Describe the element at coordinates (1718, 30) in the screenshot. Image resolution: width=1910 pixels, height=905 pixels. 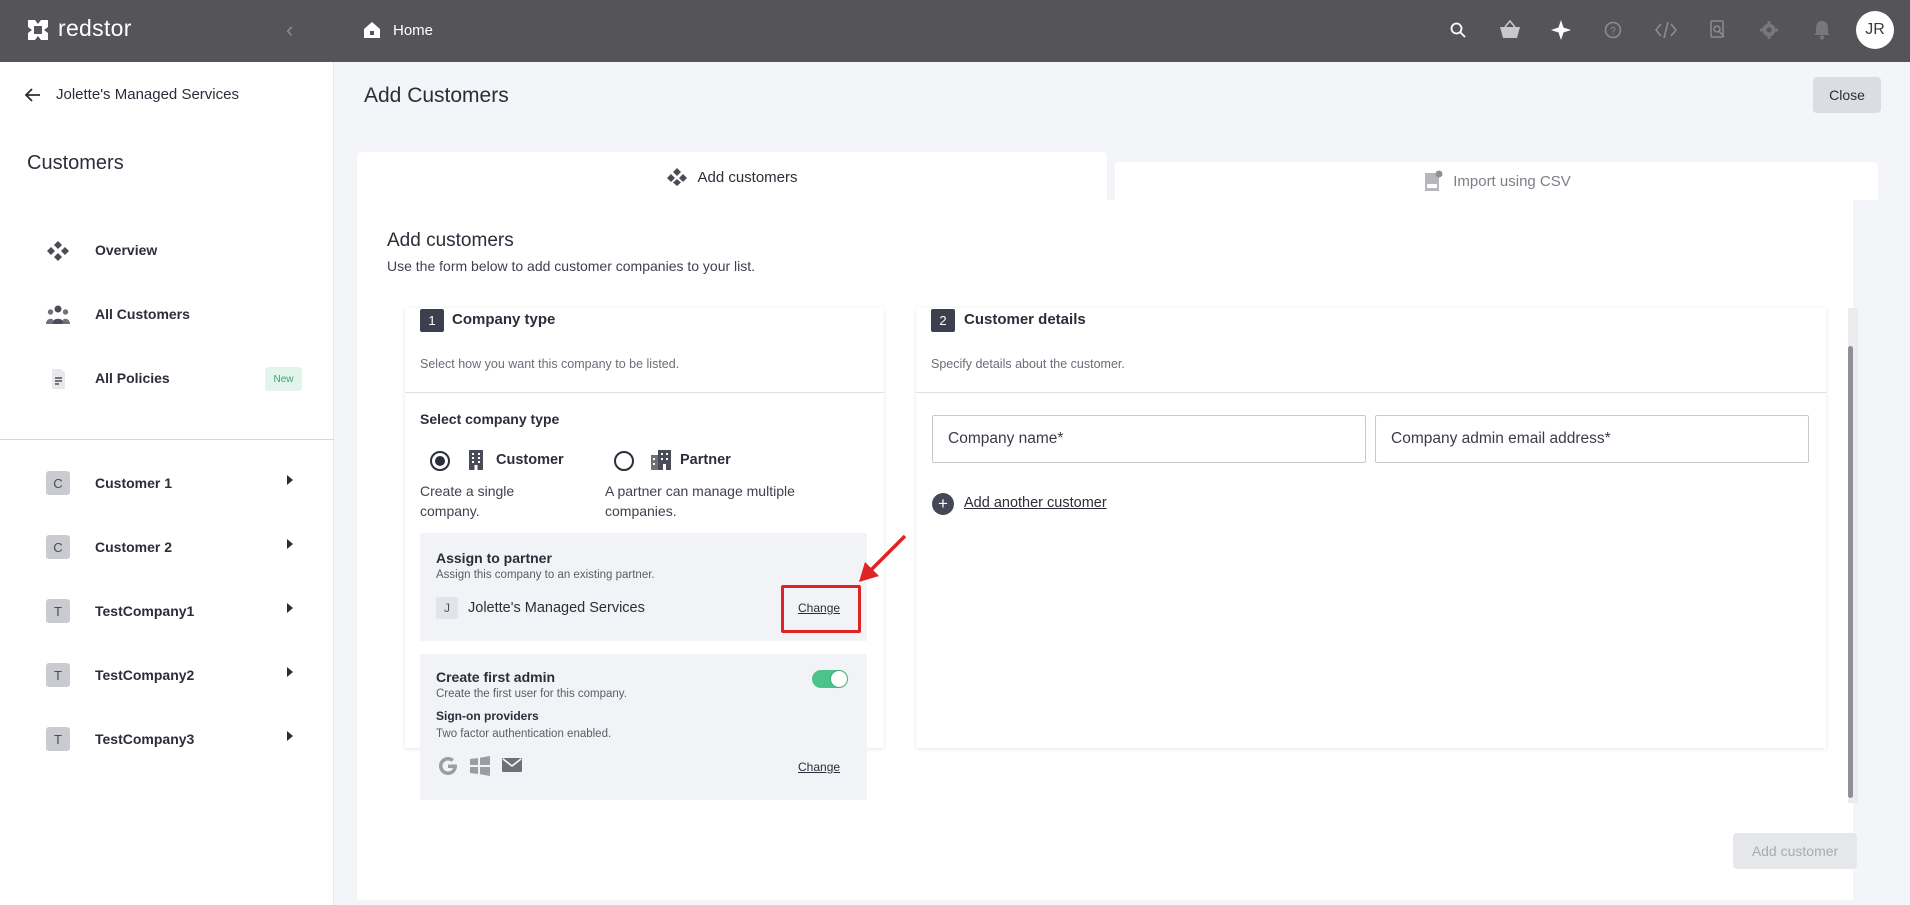
I see `search-doc-icon` at that location.